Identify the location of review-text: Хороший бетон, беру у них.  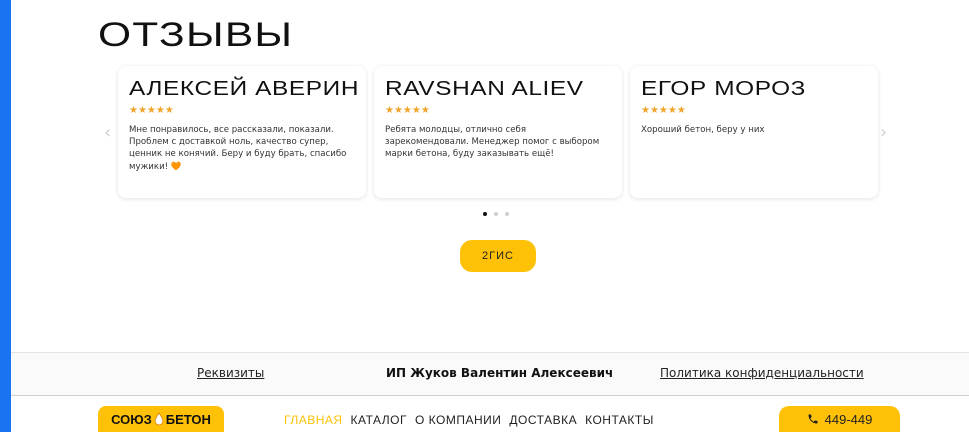
(703, 130).